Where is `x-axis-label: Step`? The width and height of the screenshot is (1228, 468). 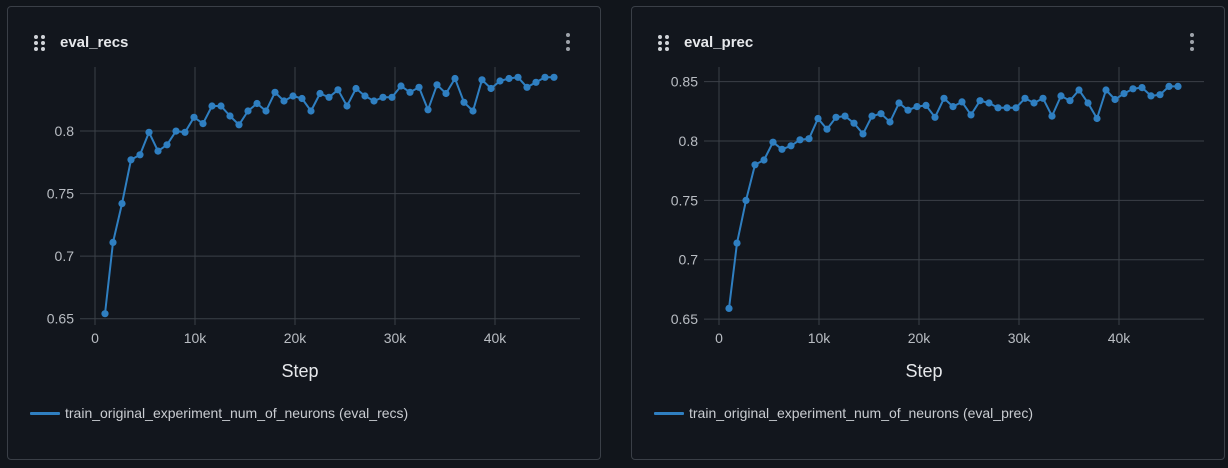 x-axis-label: Step is located at coordinates (299, 371).